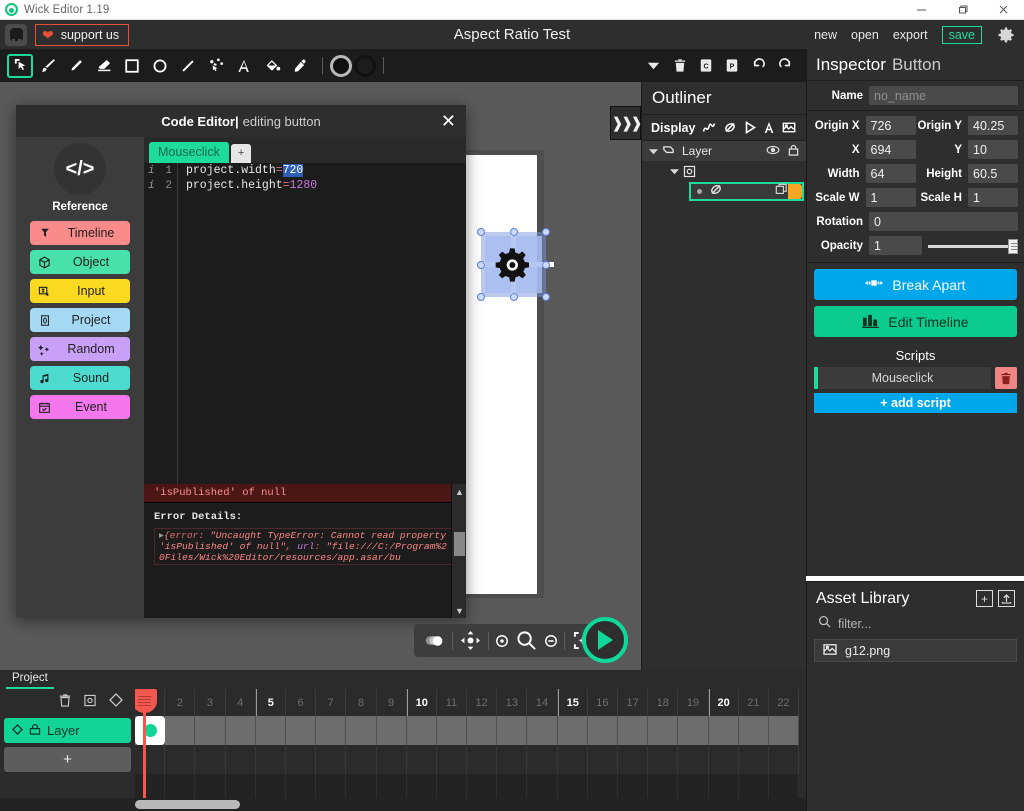 The height and width of the screenshot is (811, 1024). I want to click on pan-icon, so click(470, 640).